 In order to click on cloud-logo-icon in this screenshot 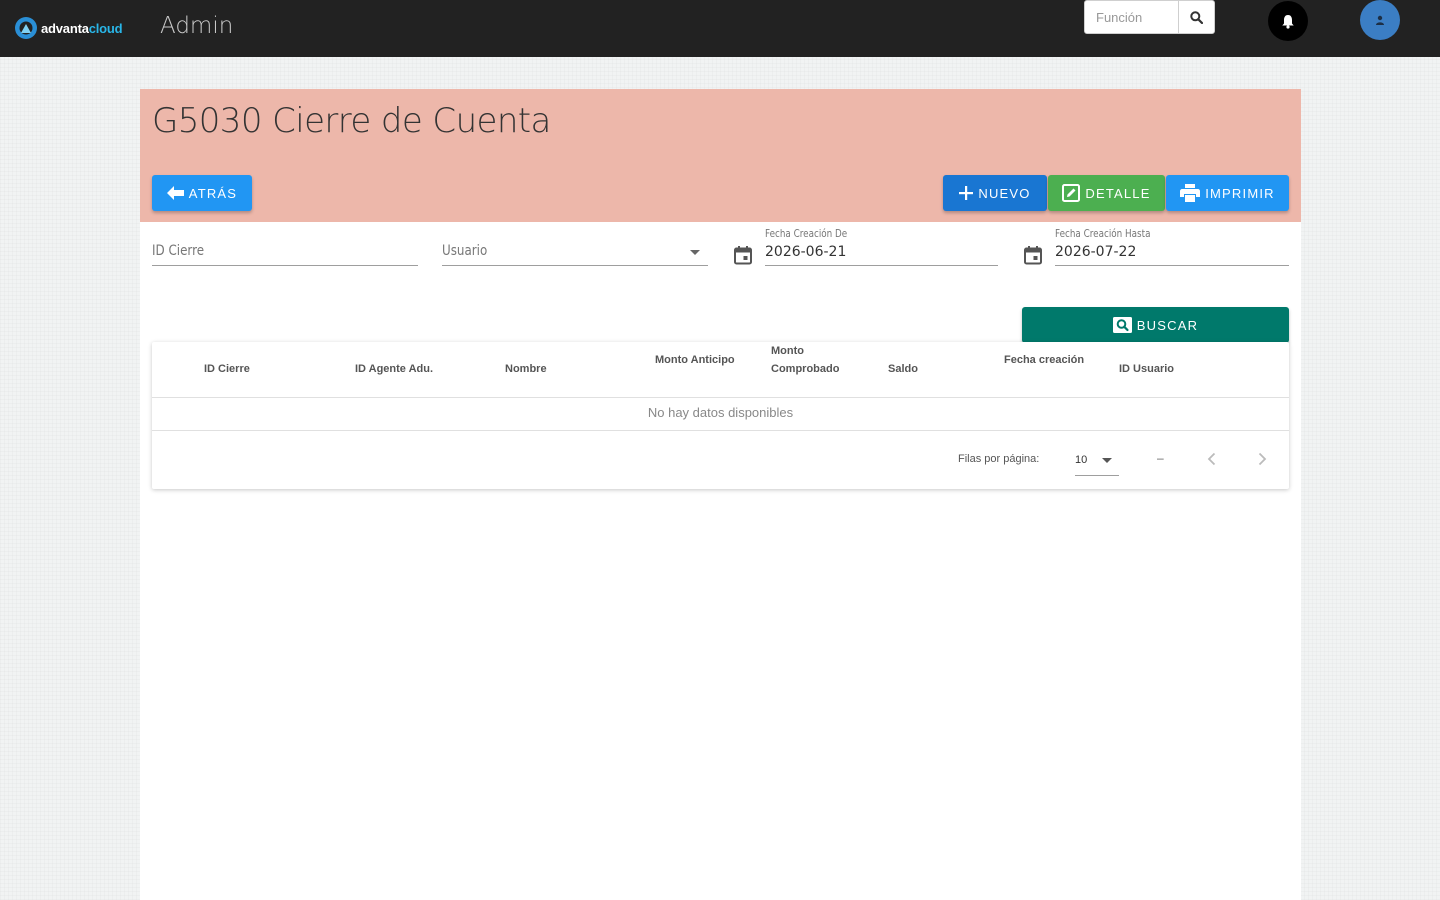, I will do `click(26, 28)`.